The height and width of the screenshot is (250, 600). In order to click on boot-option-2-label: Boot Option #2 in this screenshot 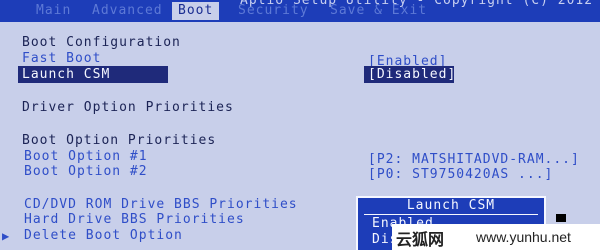, I will do `click(86, 171)`.